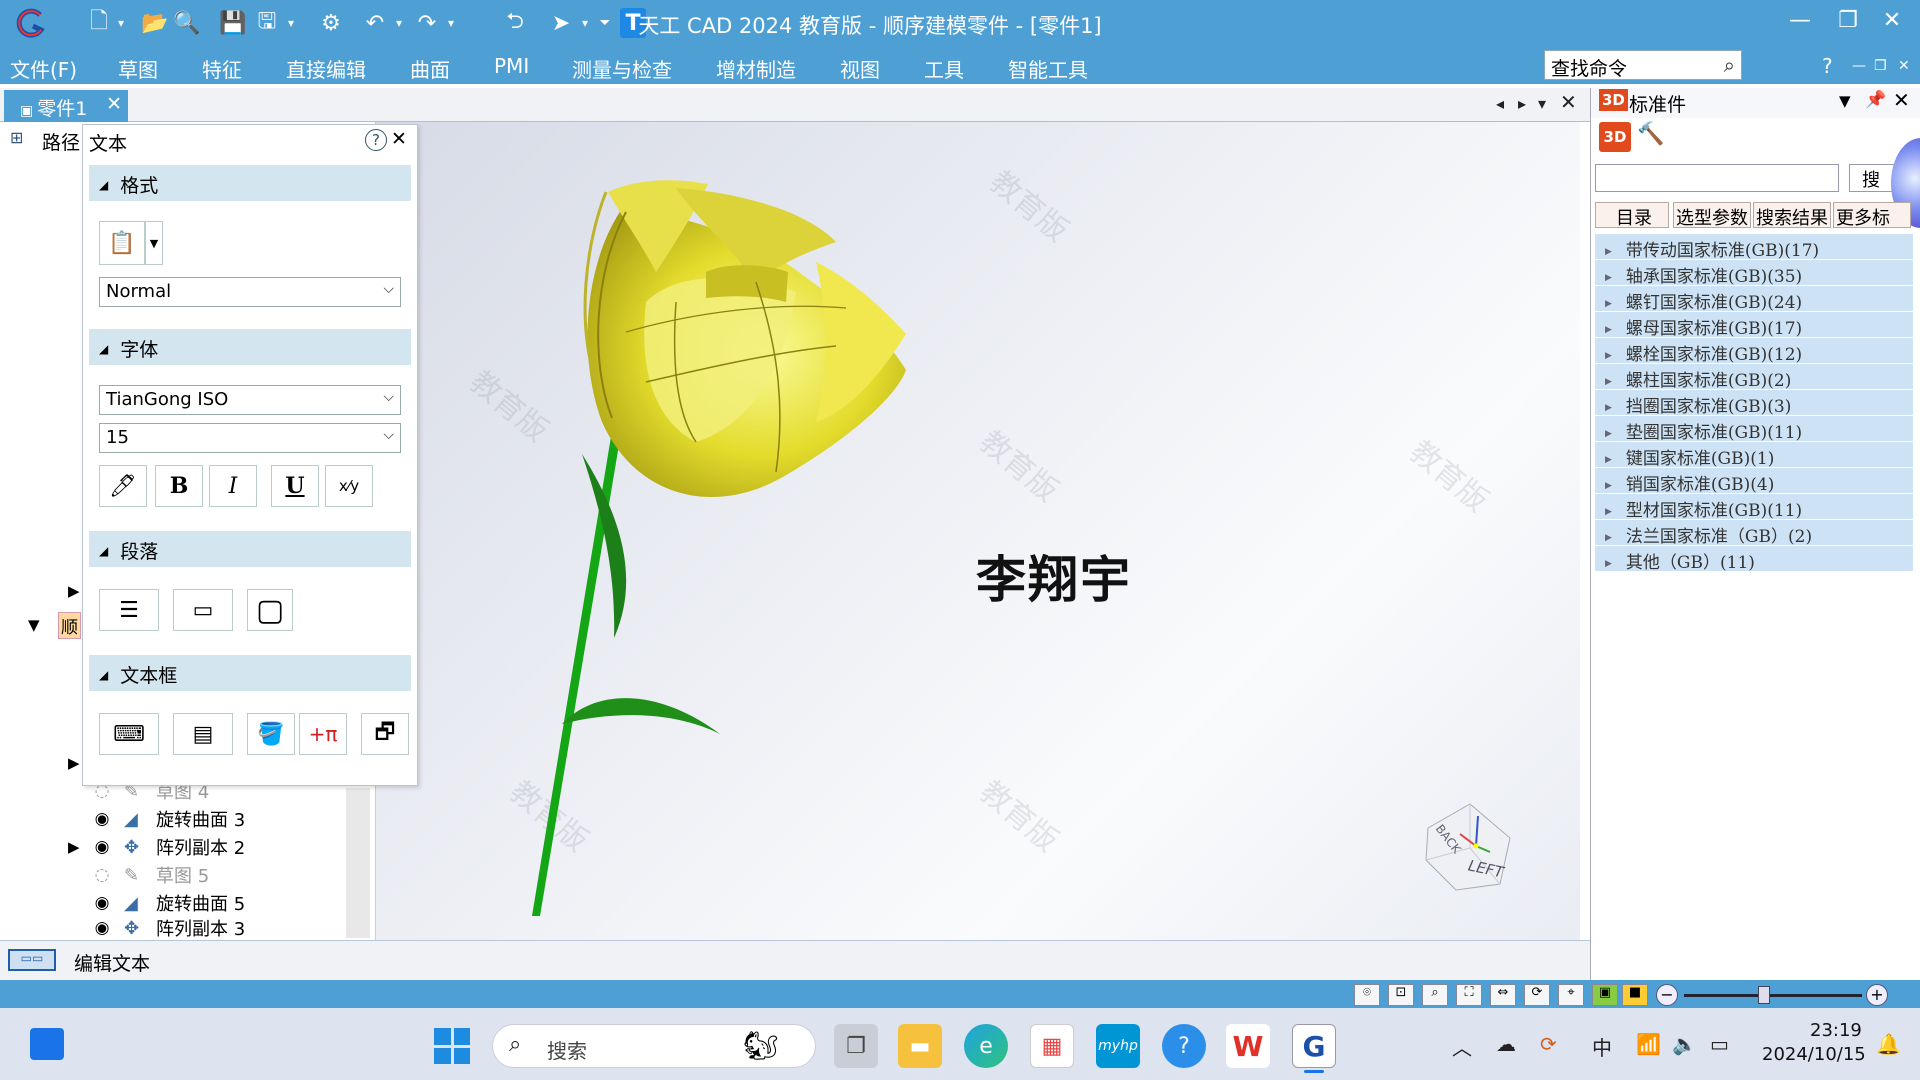 This screenshot has height=1080, width=1920. Describe the element at coordinates (250, 549) in the screenshot. I see `section-paragraph: ◢ 段落` at that location.